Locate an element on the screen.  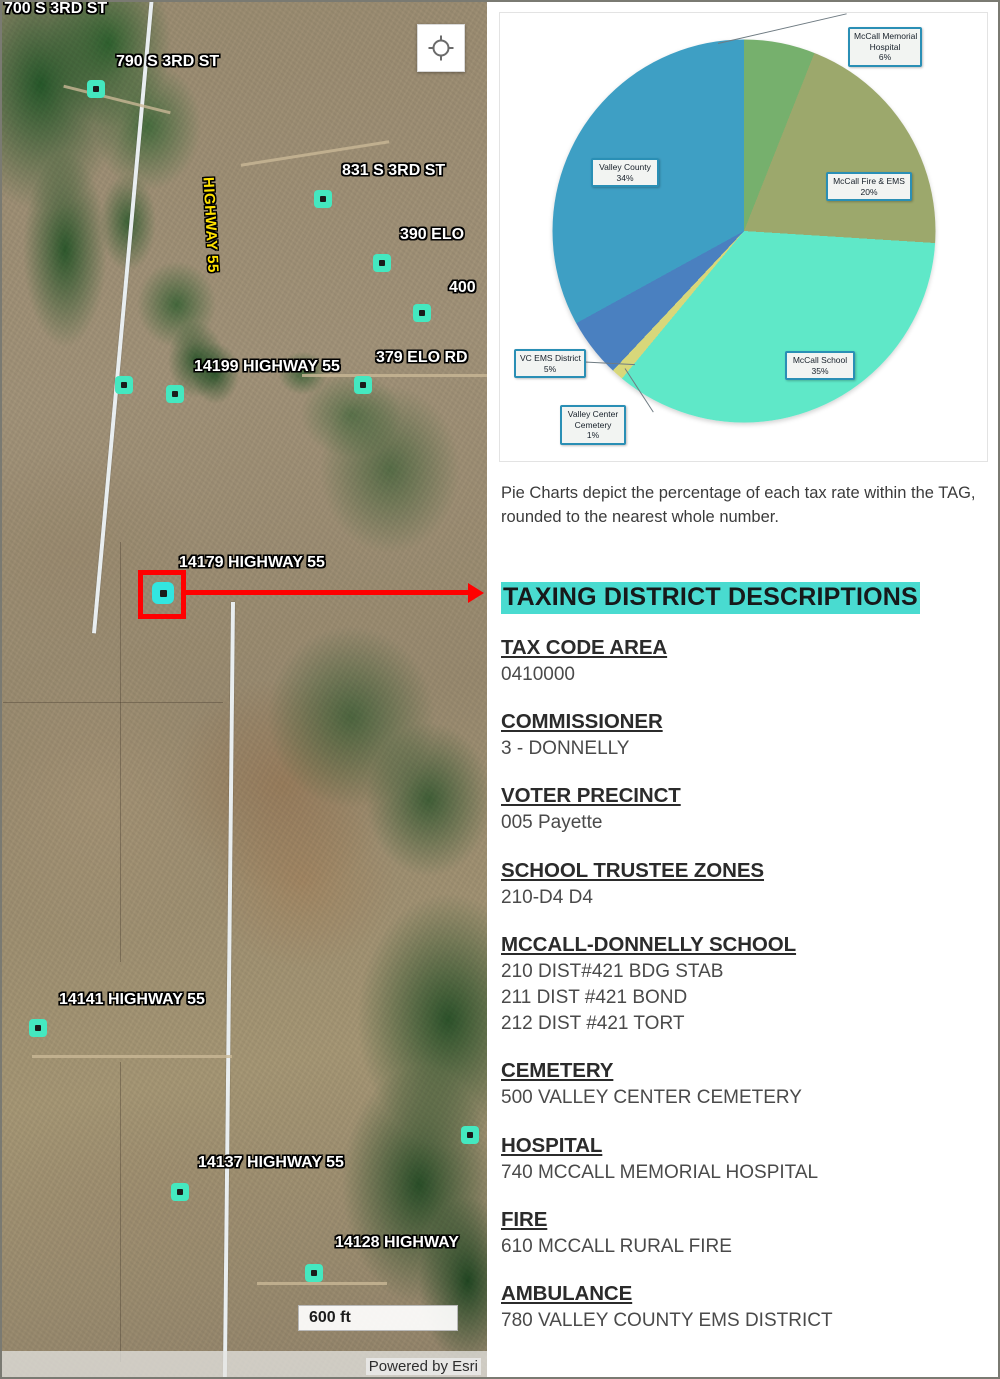
field-value: 212 DIST #421 TORT is located at coordinates (593, 1024).